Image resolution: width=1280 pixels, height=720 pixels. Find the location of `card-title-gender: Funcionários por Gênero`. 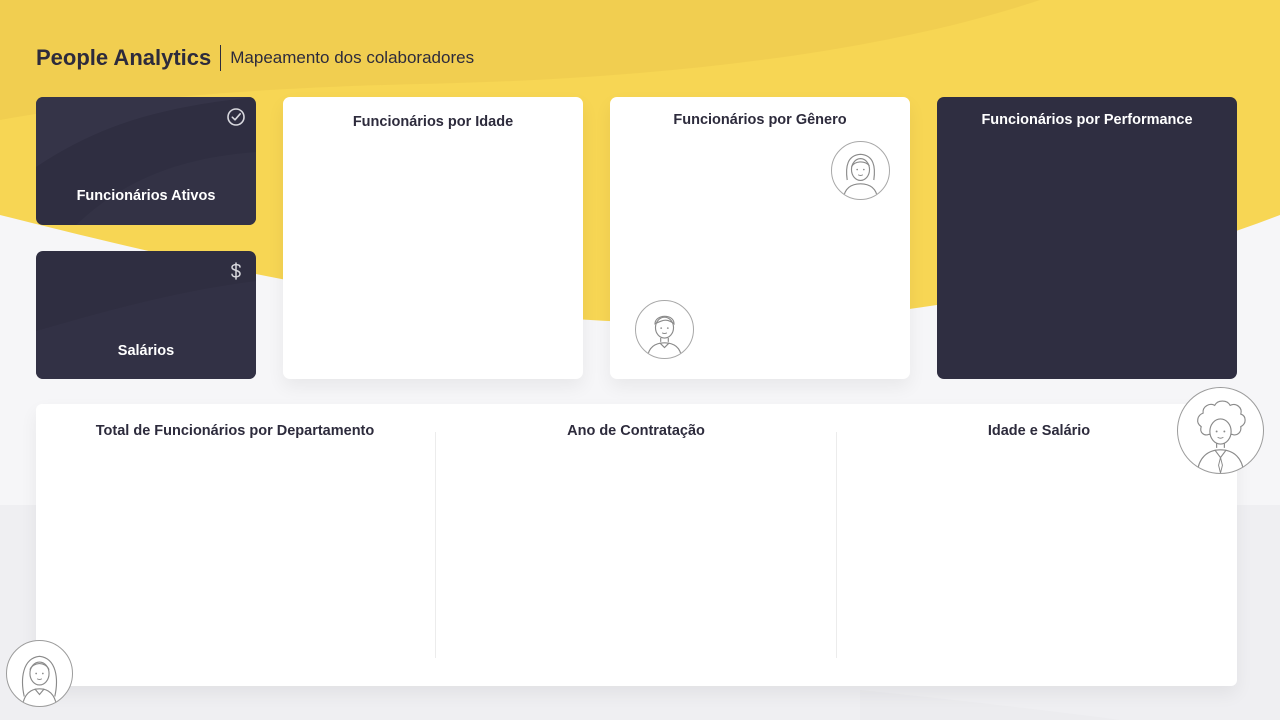

card-title-gender: Funcionários por Gênero is located at coordinates (760, 120).